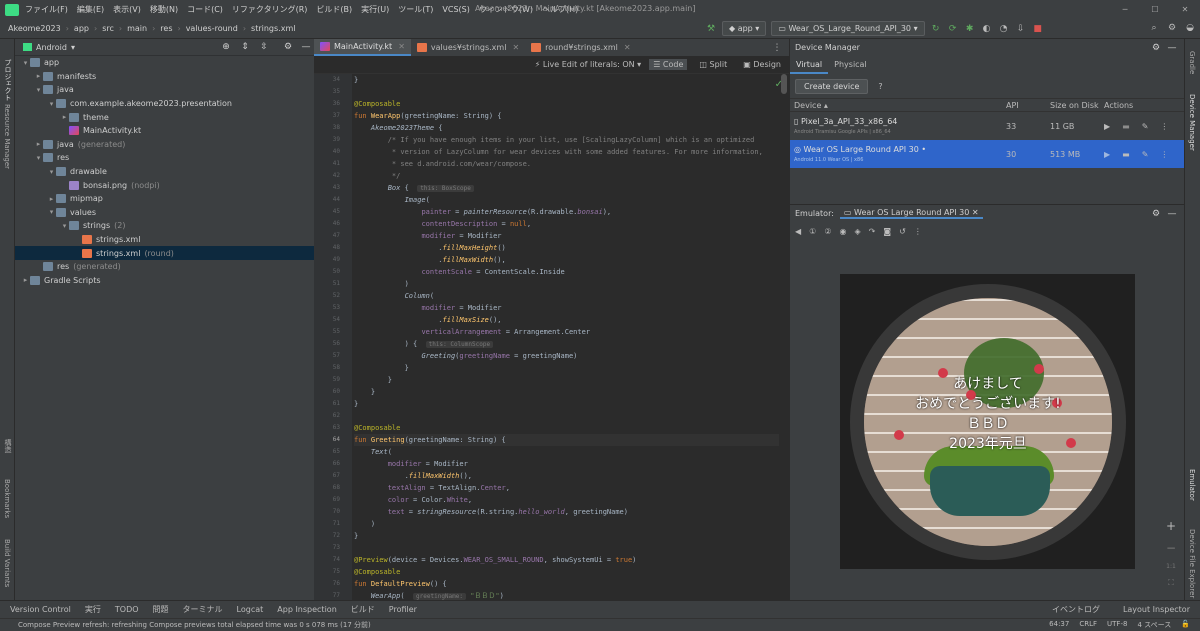 This screenshot has width=1200, height=631. I want to click on coverage-icon: ◐, so click(987, 29).